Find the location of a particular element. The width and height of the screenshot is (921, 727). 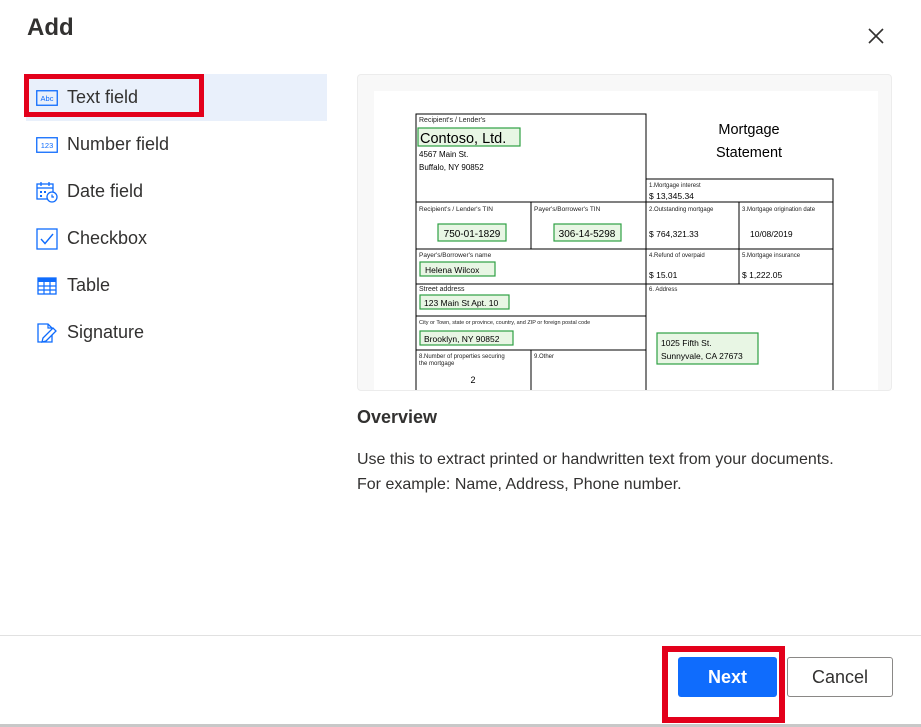

properties-value: 2 is located at coordinates (472, 380).